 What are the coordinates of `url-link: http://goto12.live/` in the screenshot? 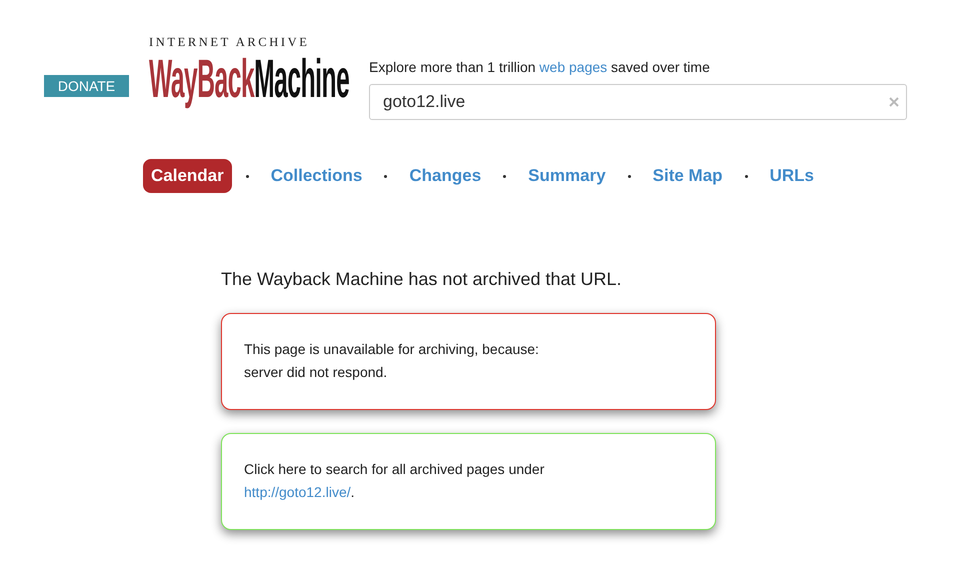 It's located at (297, 492).